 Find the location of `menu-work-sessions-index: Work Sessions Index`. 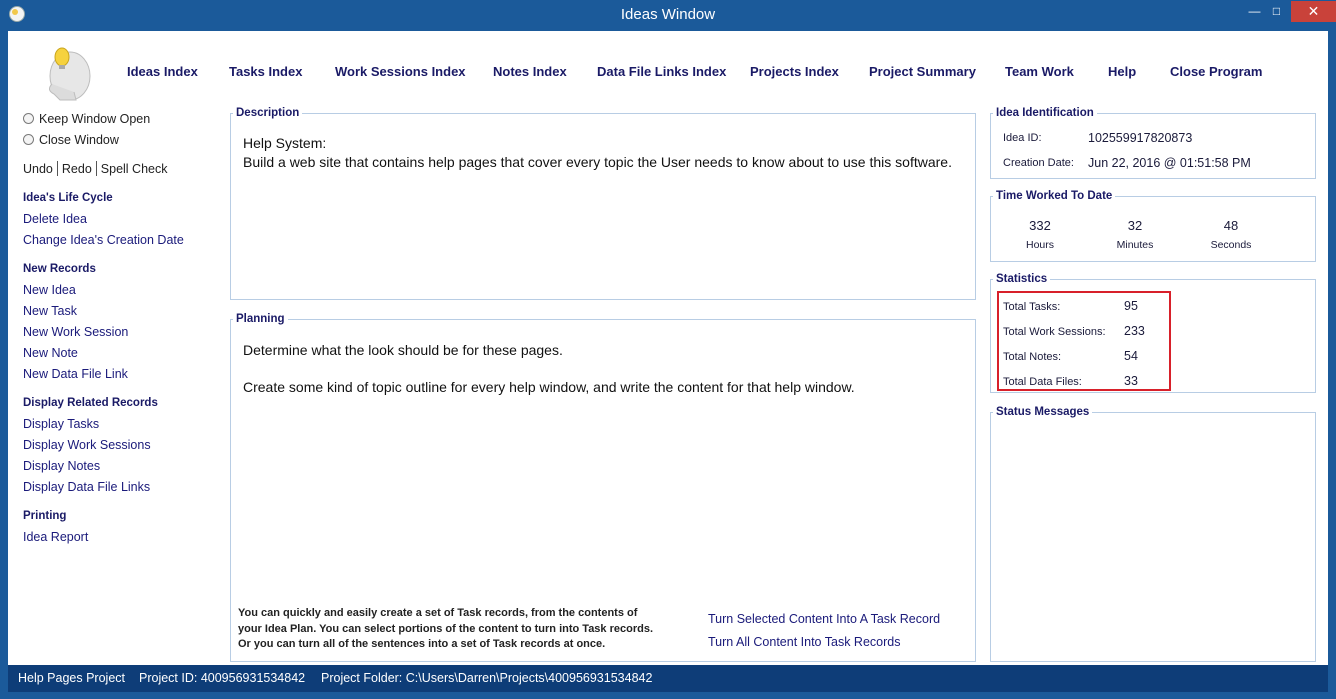

menu-work-sessions-index: Work Sessions Index is located at coordinates (400, 71).